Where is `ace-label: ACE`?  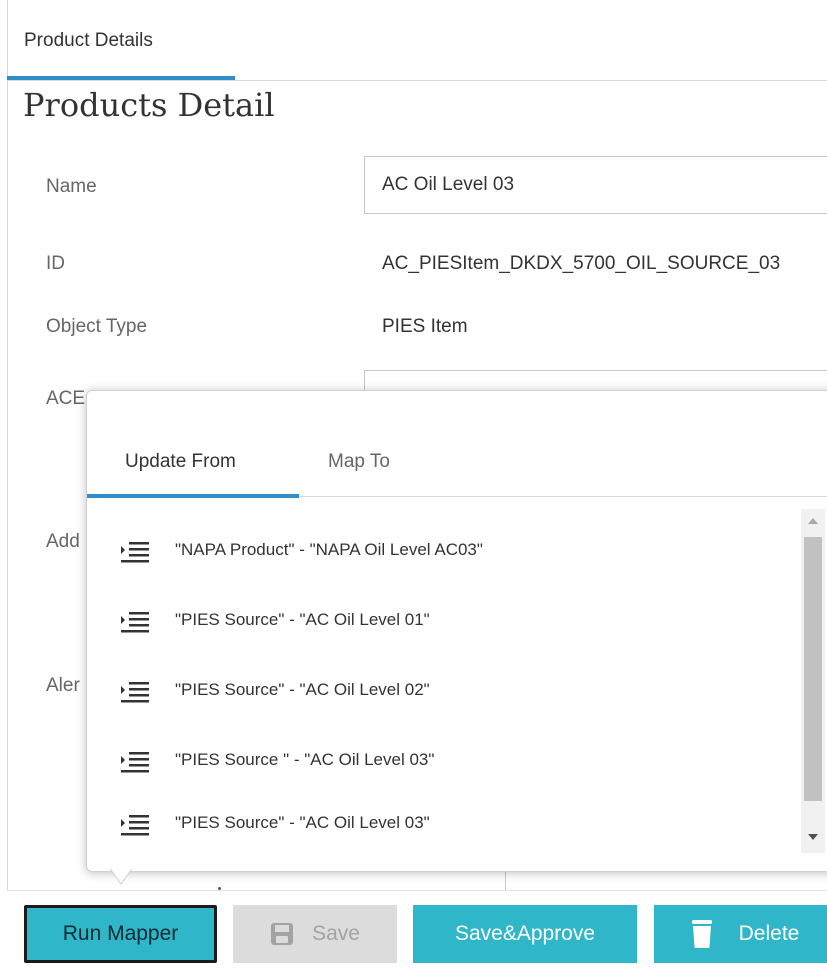
ace-label: ACE is located at coordinates (66, 398).